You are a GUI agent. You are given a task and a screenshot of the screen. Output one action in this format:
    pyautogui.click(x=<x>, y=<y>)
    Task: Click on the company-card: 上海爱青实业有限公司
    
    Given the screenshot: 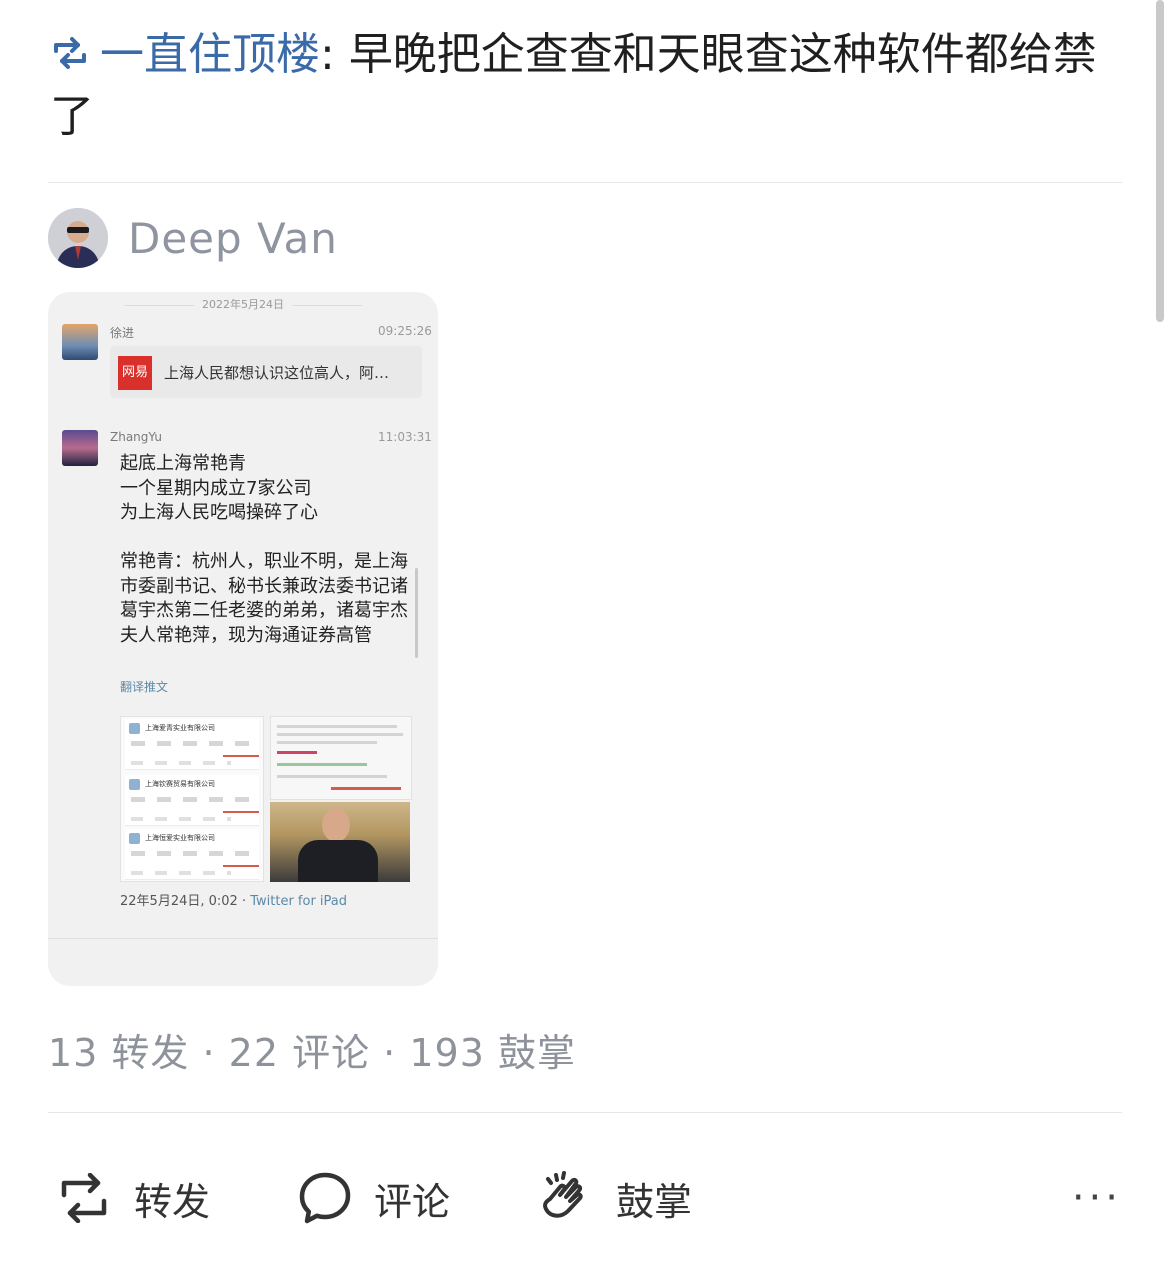 What is the action you would take?
    pyautogui.click(x=192, y=744)
    